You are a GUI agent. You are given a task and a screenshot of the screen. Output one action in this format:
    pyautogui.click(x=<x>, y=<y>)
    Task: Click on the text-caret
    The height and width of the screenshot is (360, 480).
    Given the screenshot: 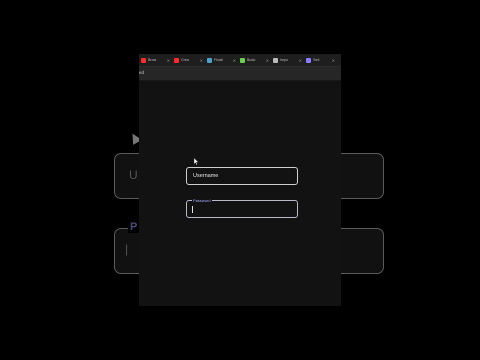 What is the action you would take?
    pyautogui.click(x=192, y=209)
    